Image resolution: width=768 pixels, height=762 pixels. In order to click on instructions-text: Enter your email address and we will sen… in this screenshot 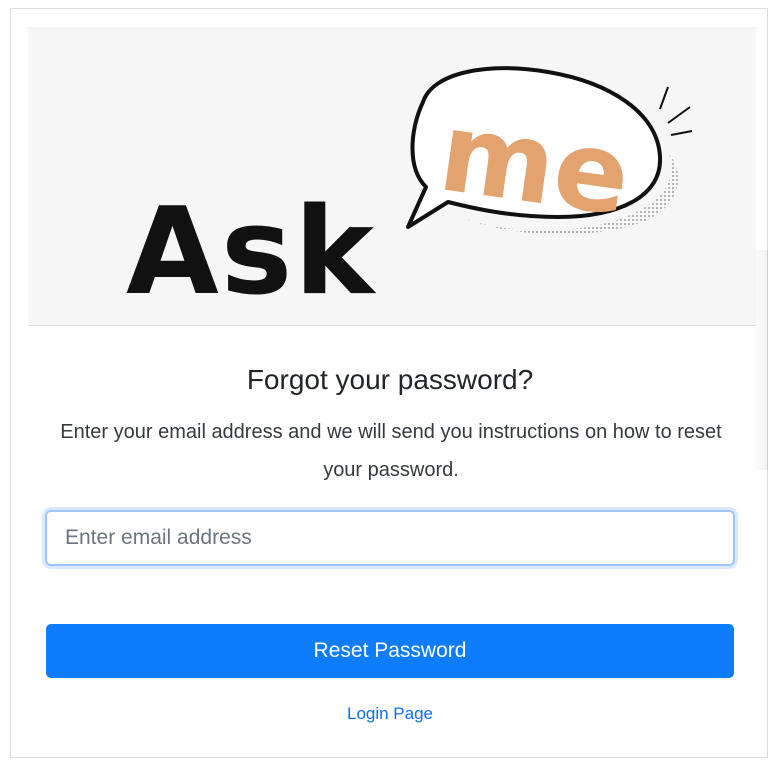, I will do `click(391, 451)`.